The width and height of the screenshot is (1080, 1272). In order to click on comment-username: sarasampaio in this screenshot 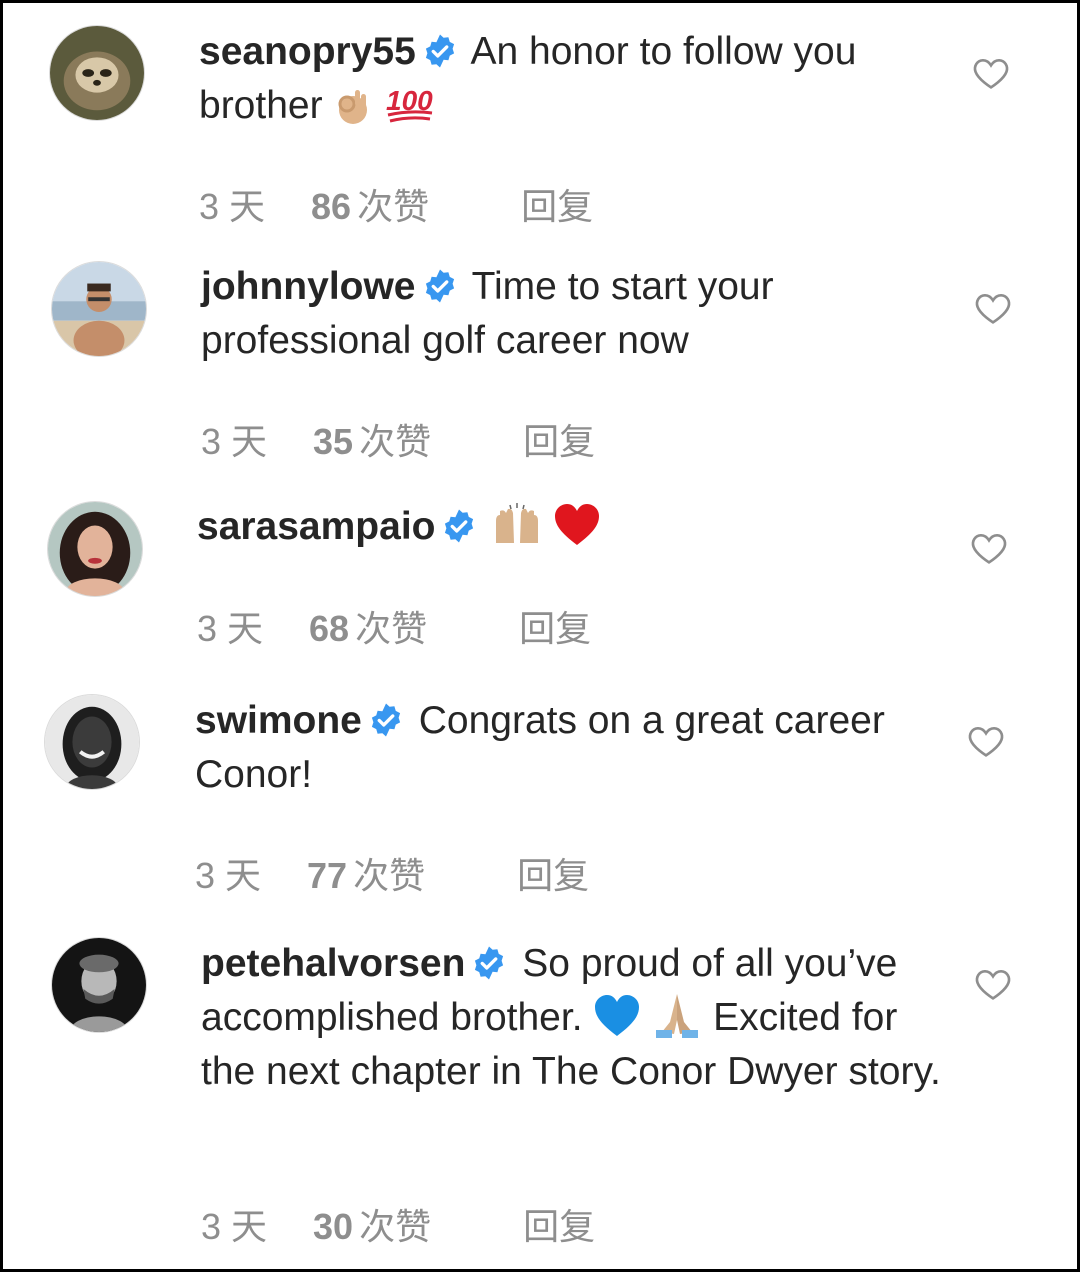, I will do `click(316, 526)`.